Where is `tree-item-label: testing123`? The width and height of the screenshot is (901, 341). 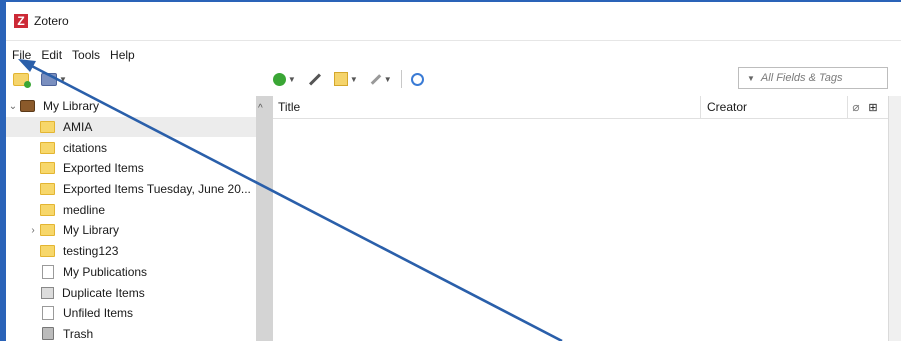
tree-item-label: testing123 is located at coordinates (91, 251).